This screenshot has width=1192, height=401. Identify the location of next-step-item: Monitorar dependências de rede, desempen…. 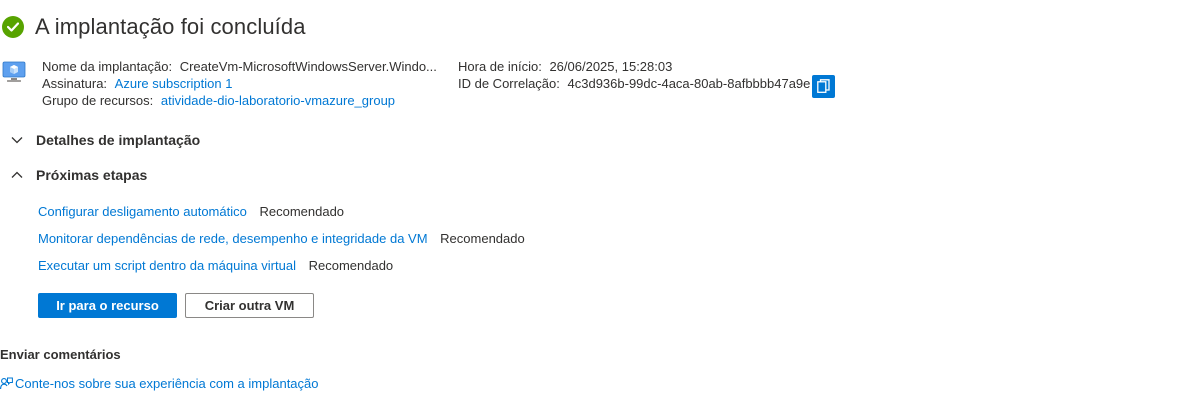
(281, 244).